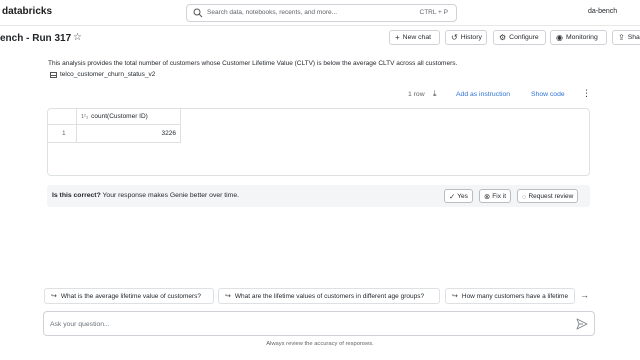  I want to click on more-options-icon: ⋮, so click(586, 93).